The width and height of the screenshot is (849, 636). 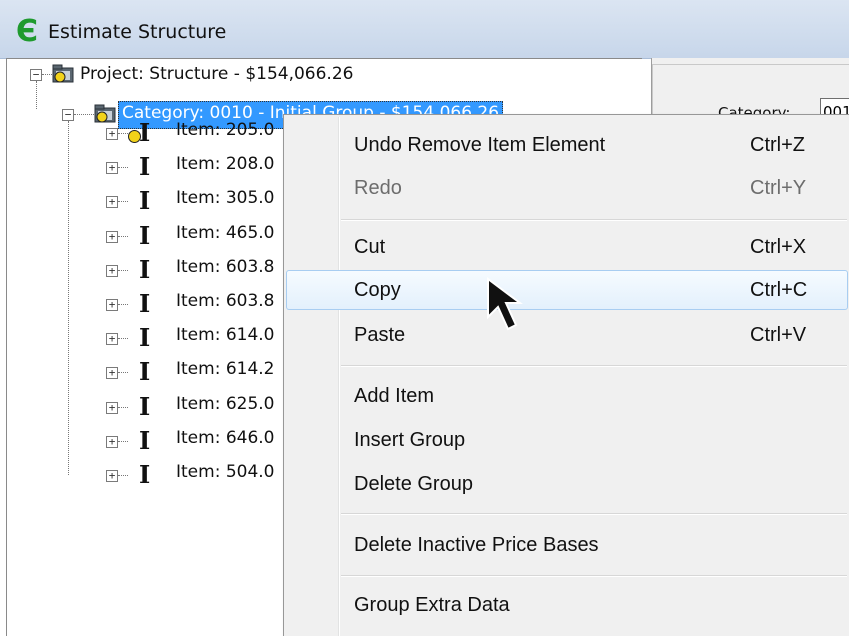 What do you see at coordinates (105, 113) in the screenshot?
I see `category-folder-icon` at bounding box center [105, 113].